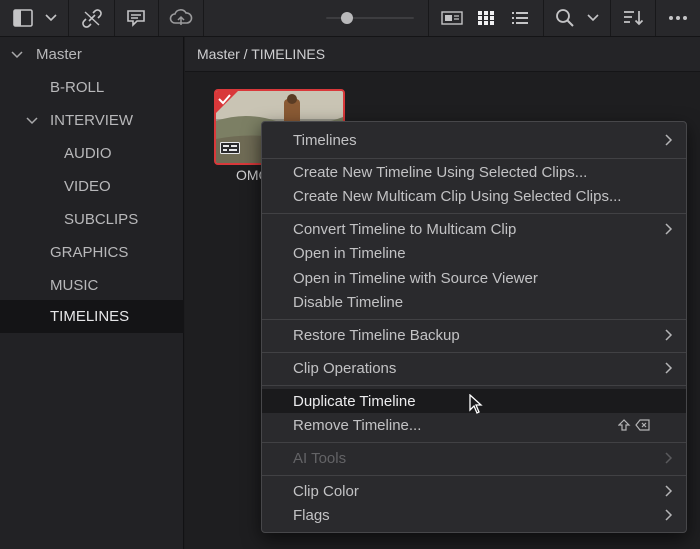 The image size is (700, 549). I want to click on more-icon, so click(678, 18).